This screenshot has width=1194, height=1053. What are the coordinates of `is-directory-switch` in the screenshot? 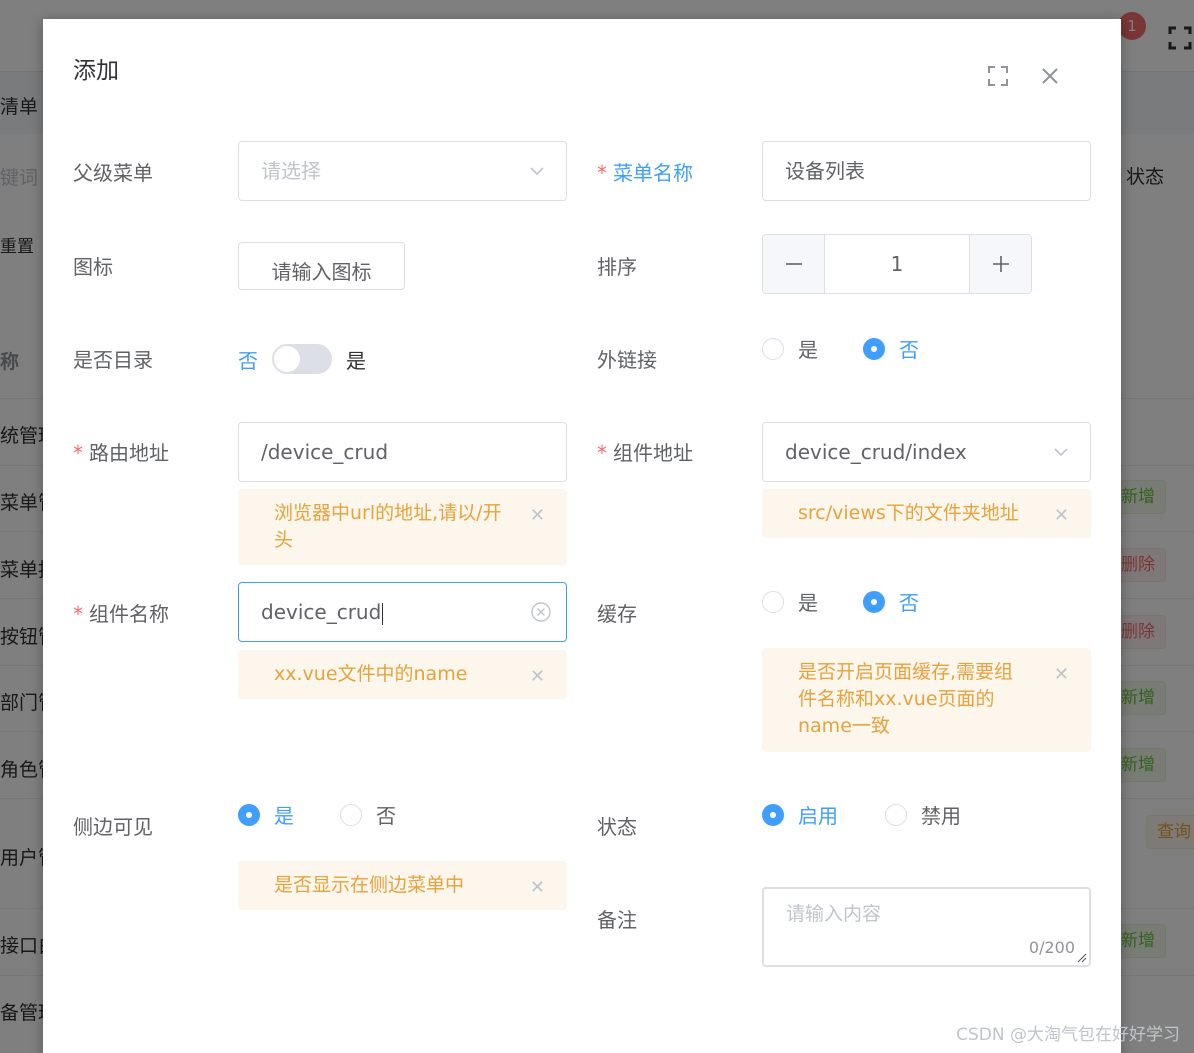 It's located at (302, 359).